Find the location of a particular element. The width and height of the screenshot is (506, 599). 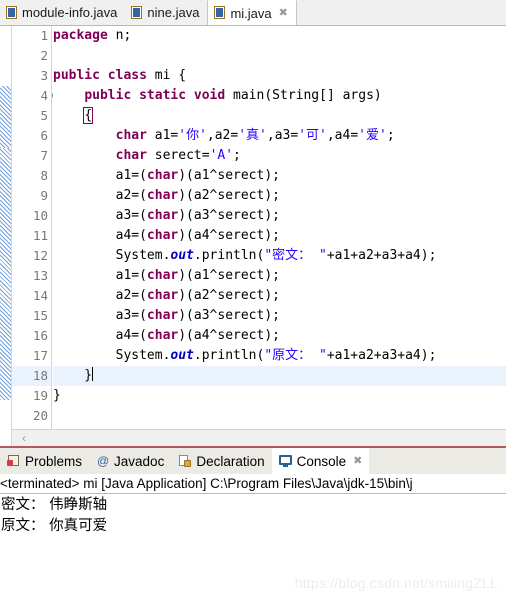

editor-tab-bar: module-info.java nine.java mi.java ✖ is located at coordinates (253, 13).